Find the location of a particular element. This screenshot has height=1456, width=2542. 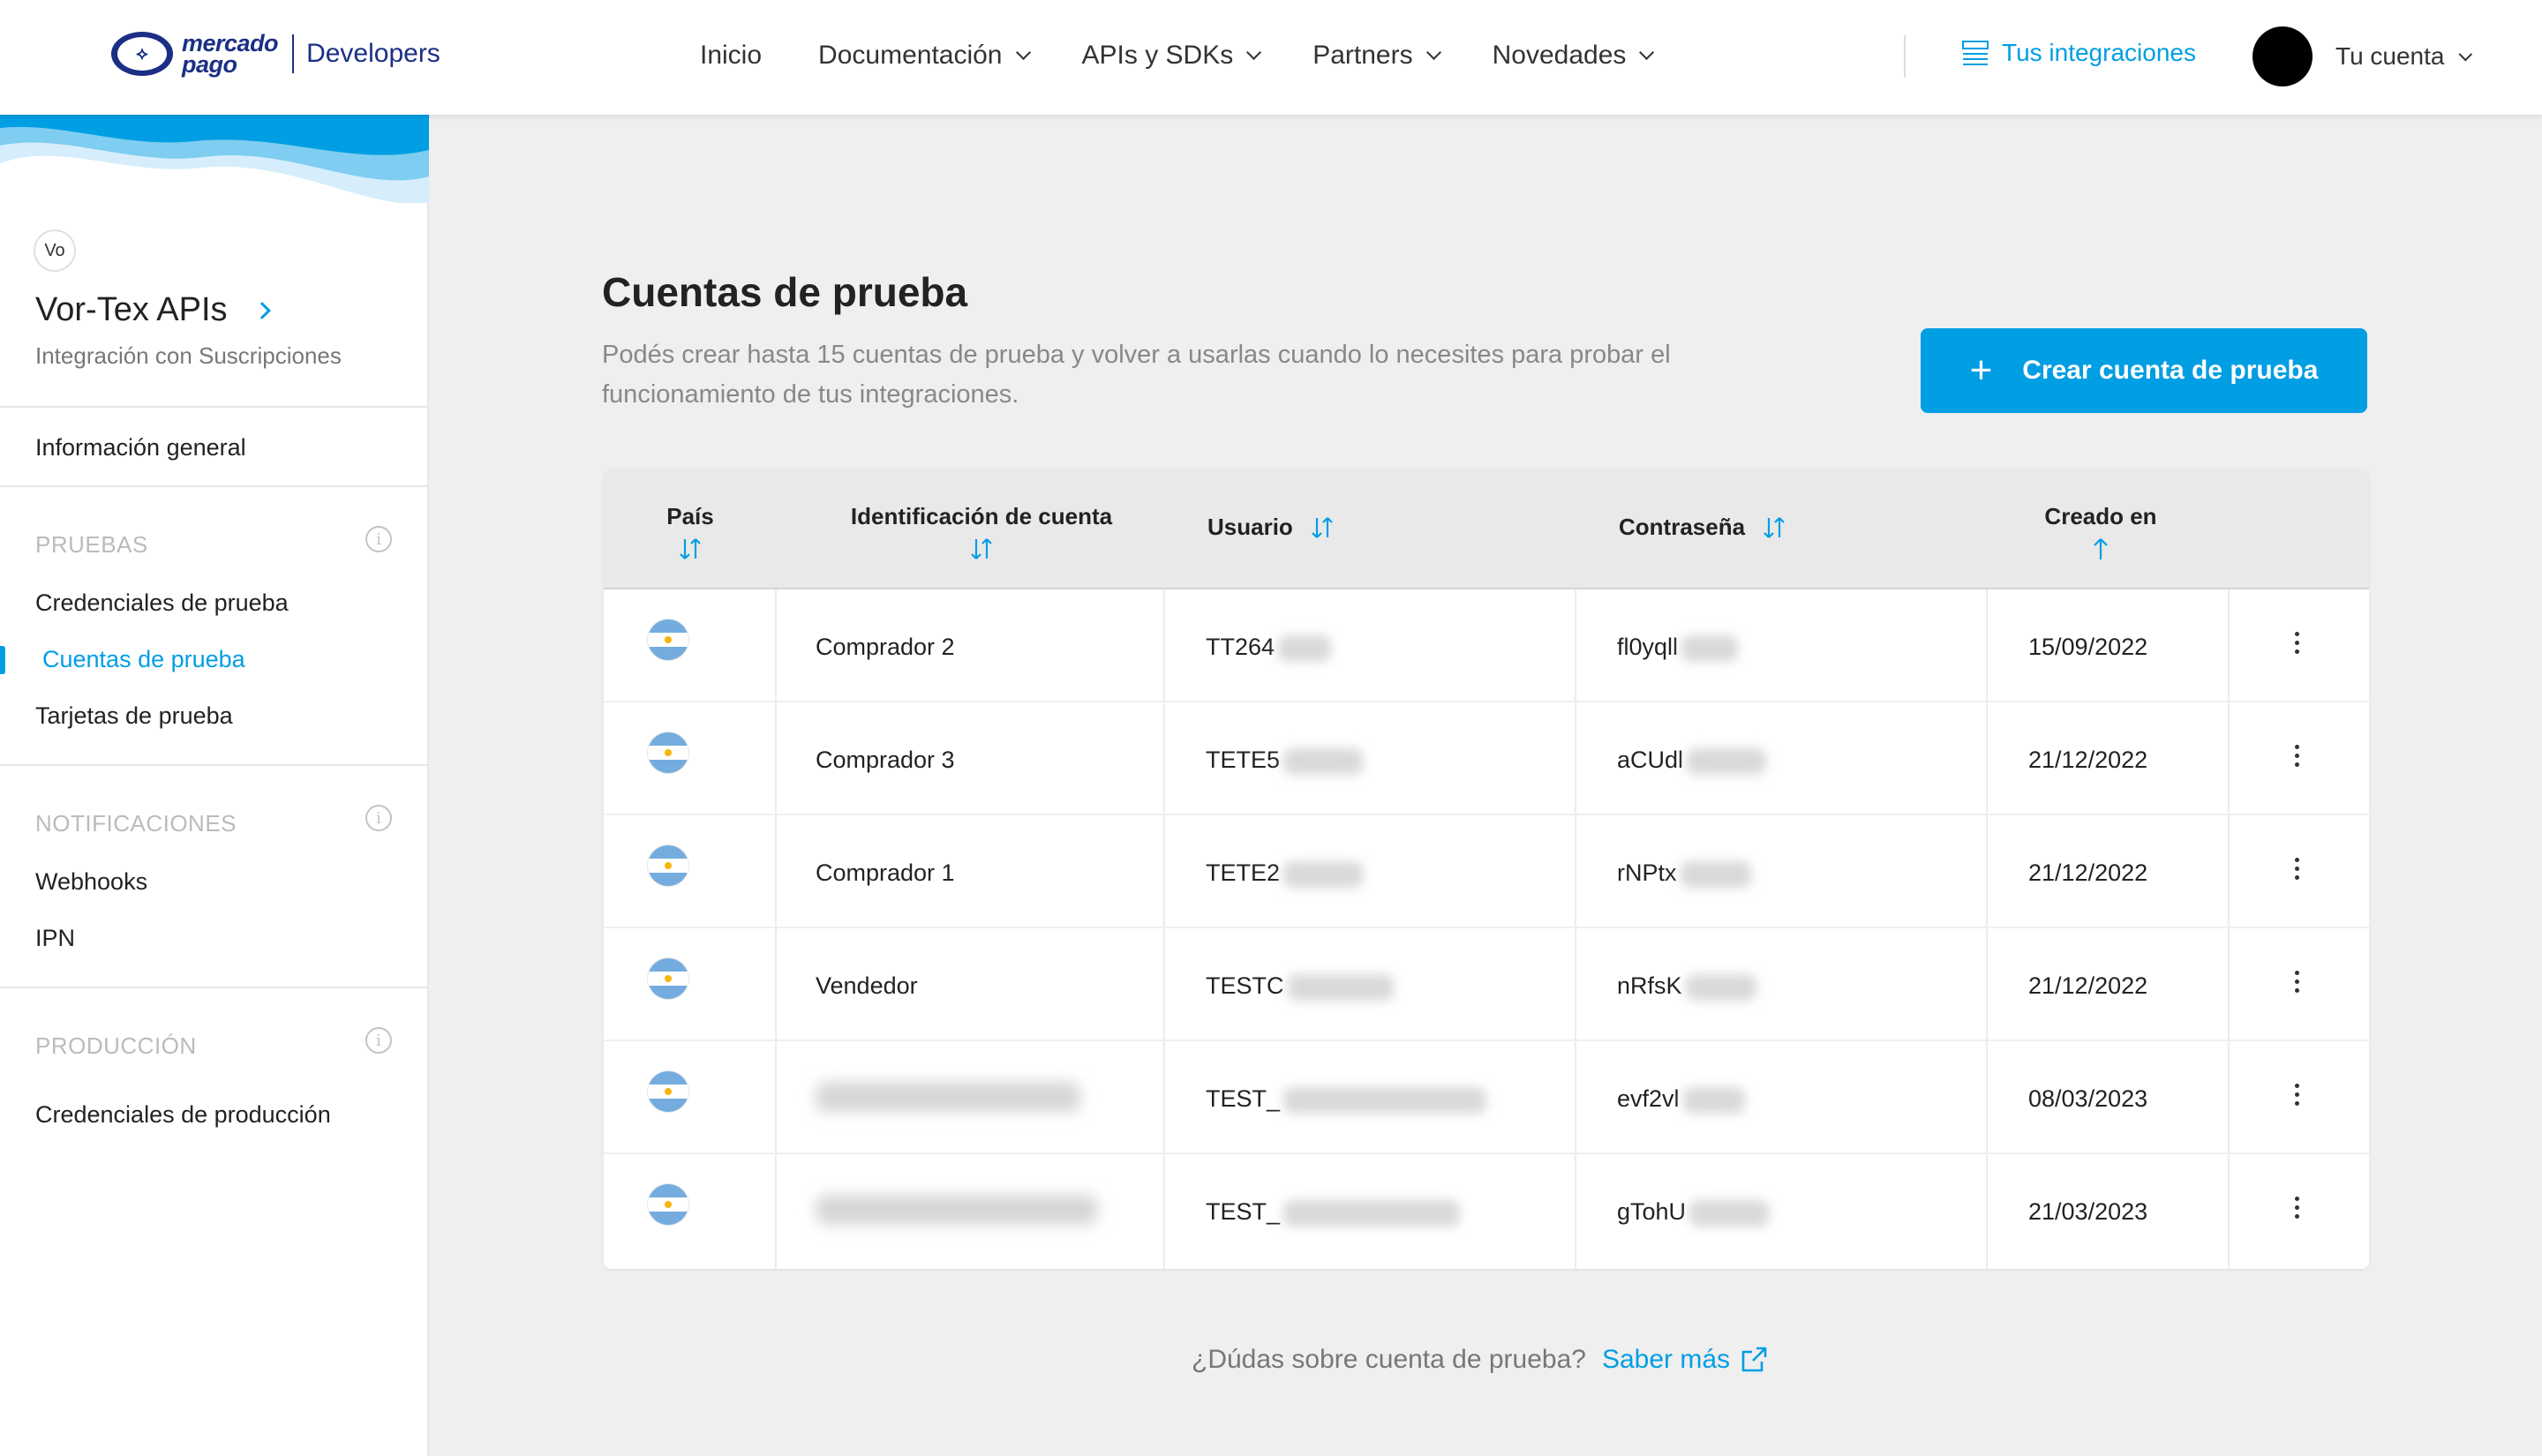

account-user: TETE2 is located at coordinates (1285, 873).